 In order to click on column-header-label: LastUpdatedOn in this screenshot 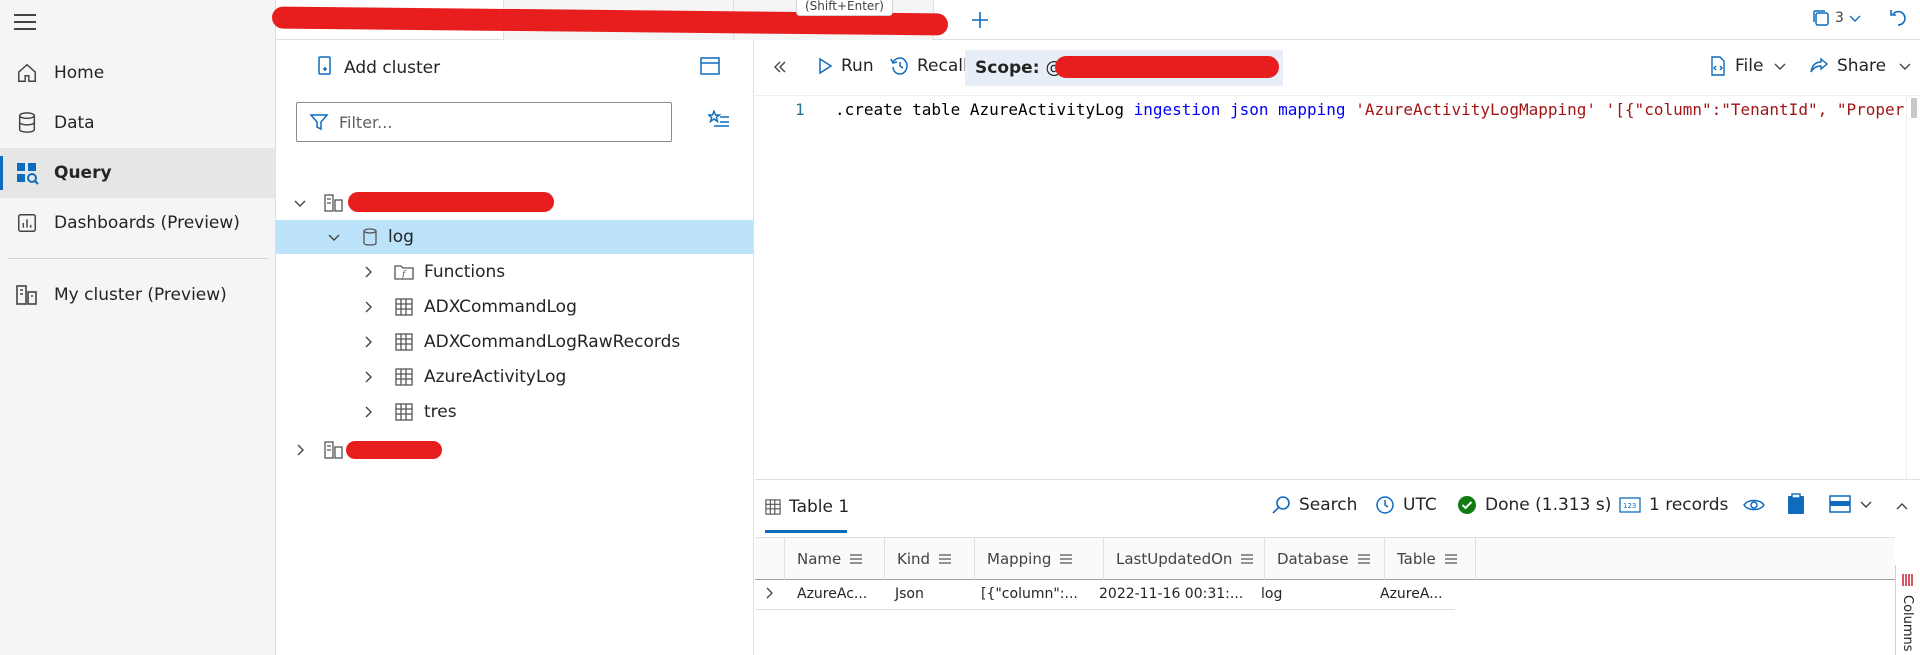, I will do `click(1174, 559)`.